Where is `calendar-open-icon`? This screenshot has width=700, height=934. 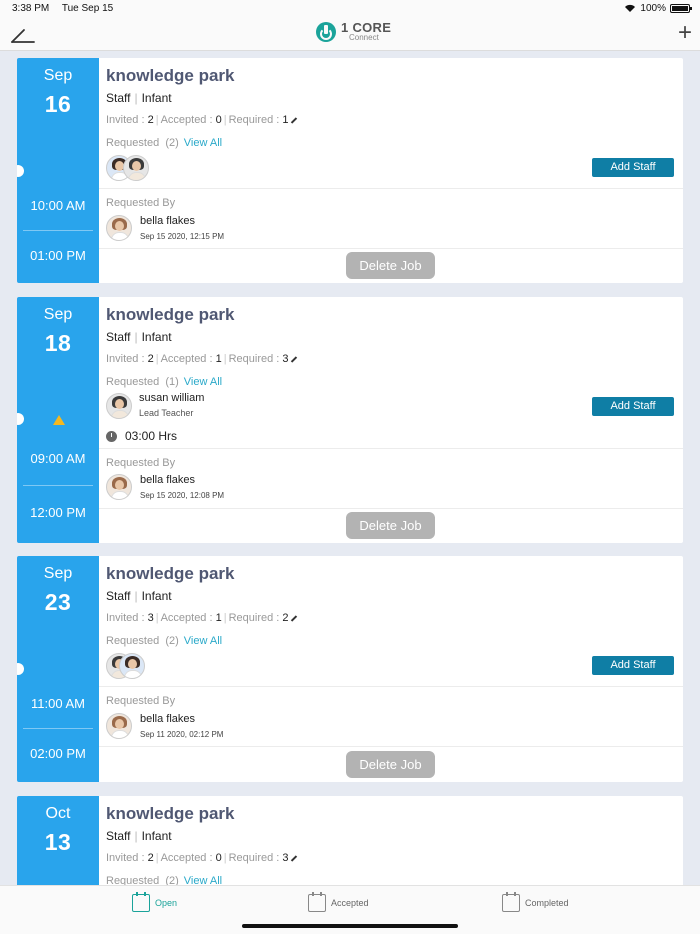 calendar-open-icon is located at coordinates (141, 902).